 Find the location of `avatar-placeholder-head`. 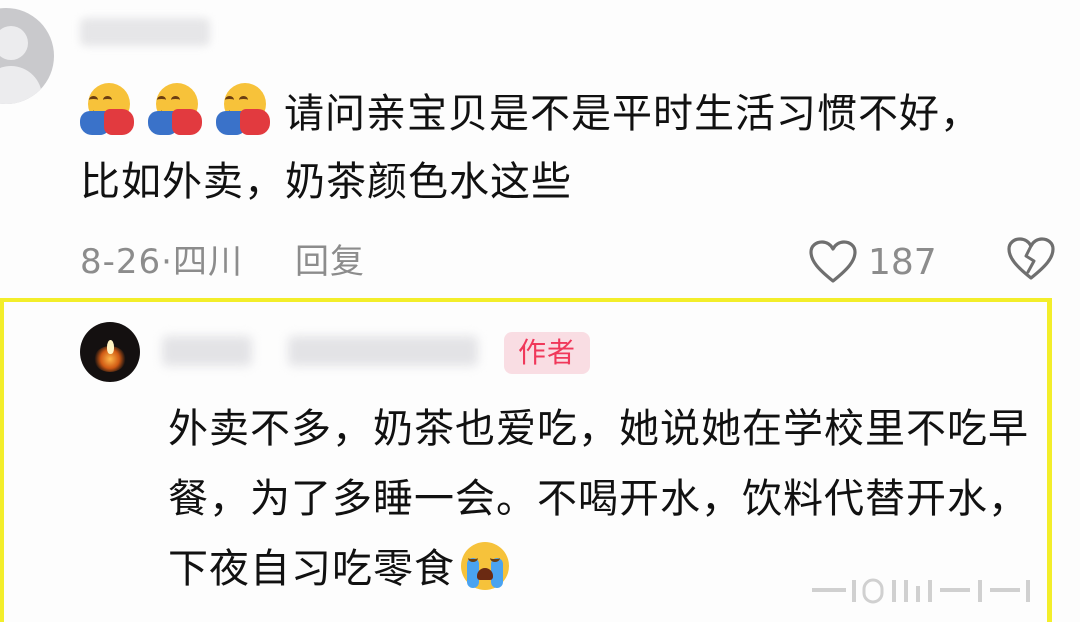

avatar-placeholder-head is located at coordinates (14, 43).